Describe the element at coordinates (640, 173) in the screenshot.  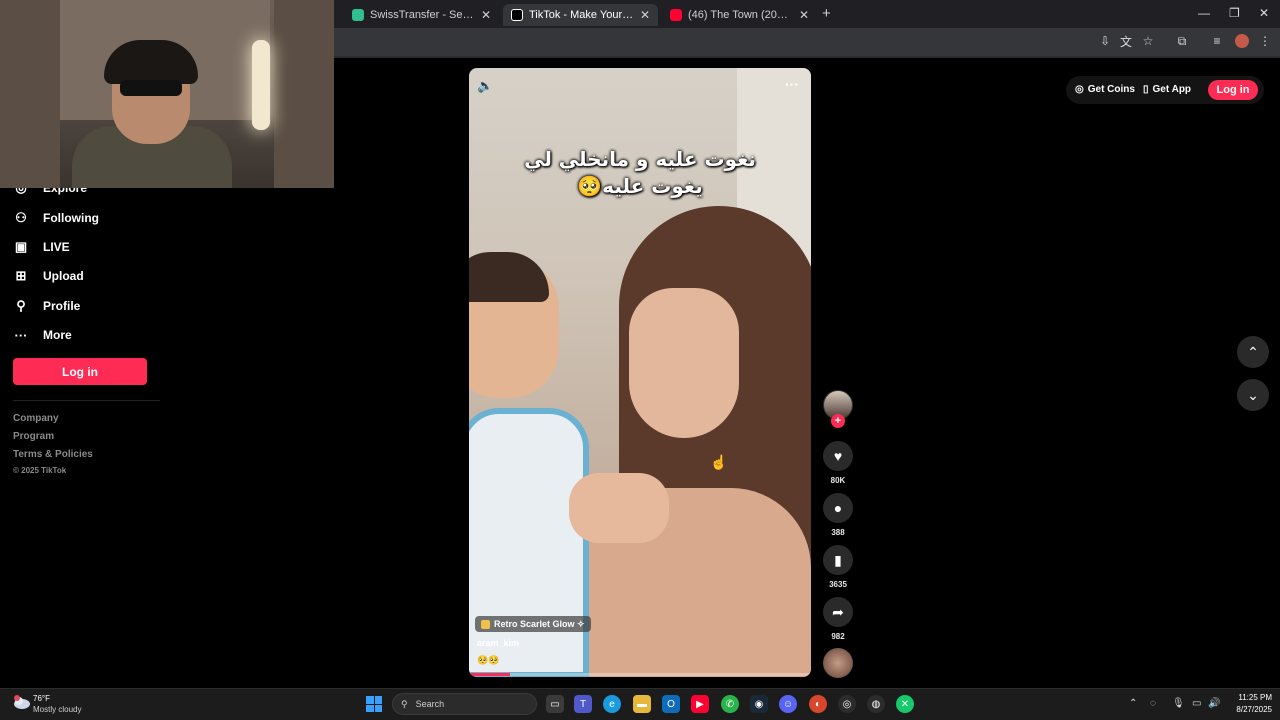
I see `video-caption: نغوت عليه و مانخلي لي يغوت عليه🥺` at that location.